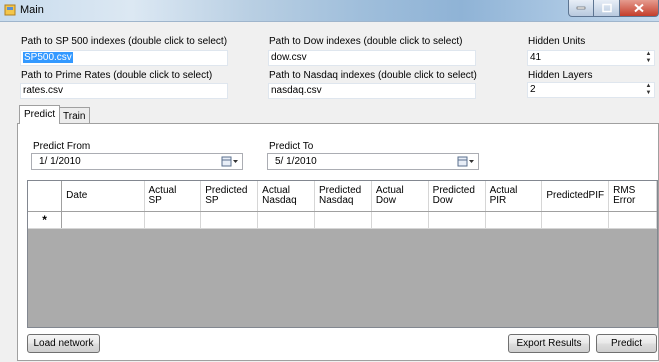 The height and width of the screenshot is (362, 659). What do you see at coordinates (40, 114) in the screenshot?
I see `tab-predict: Predict` at bounding box center [40, 114].